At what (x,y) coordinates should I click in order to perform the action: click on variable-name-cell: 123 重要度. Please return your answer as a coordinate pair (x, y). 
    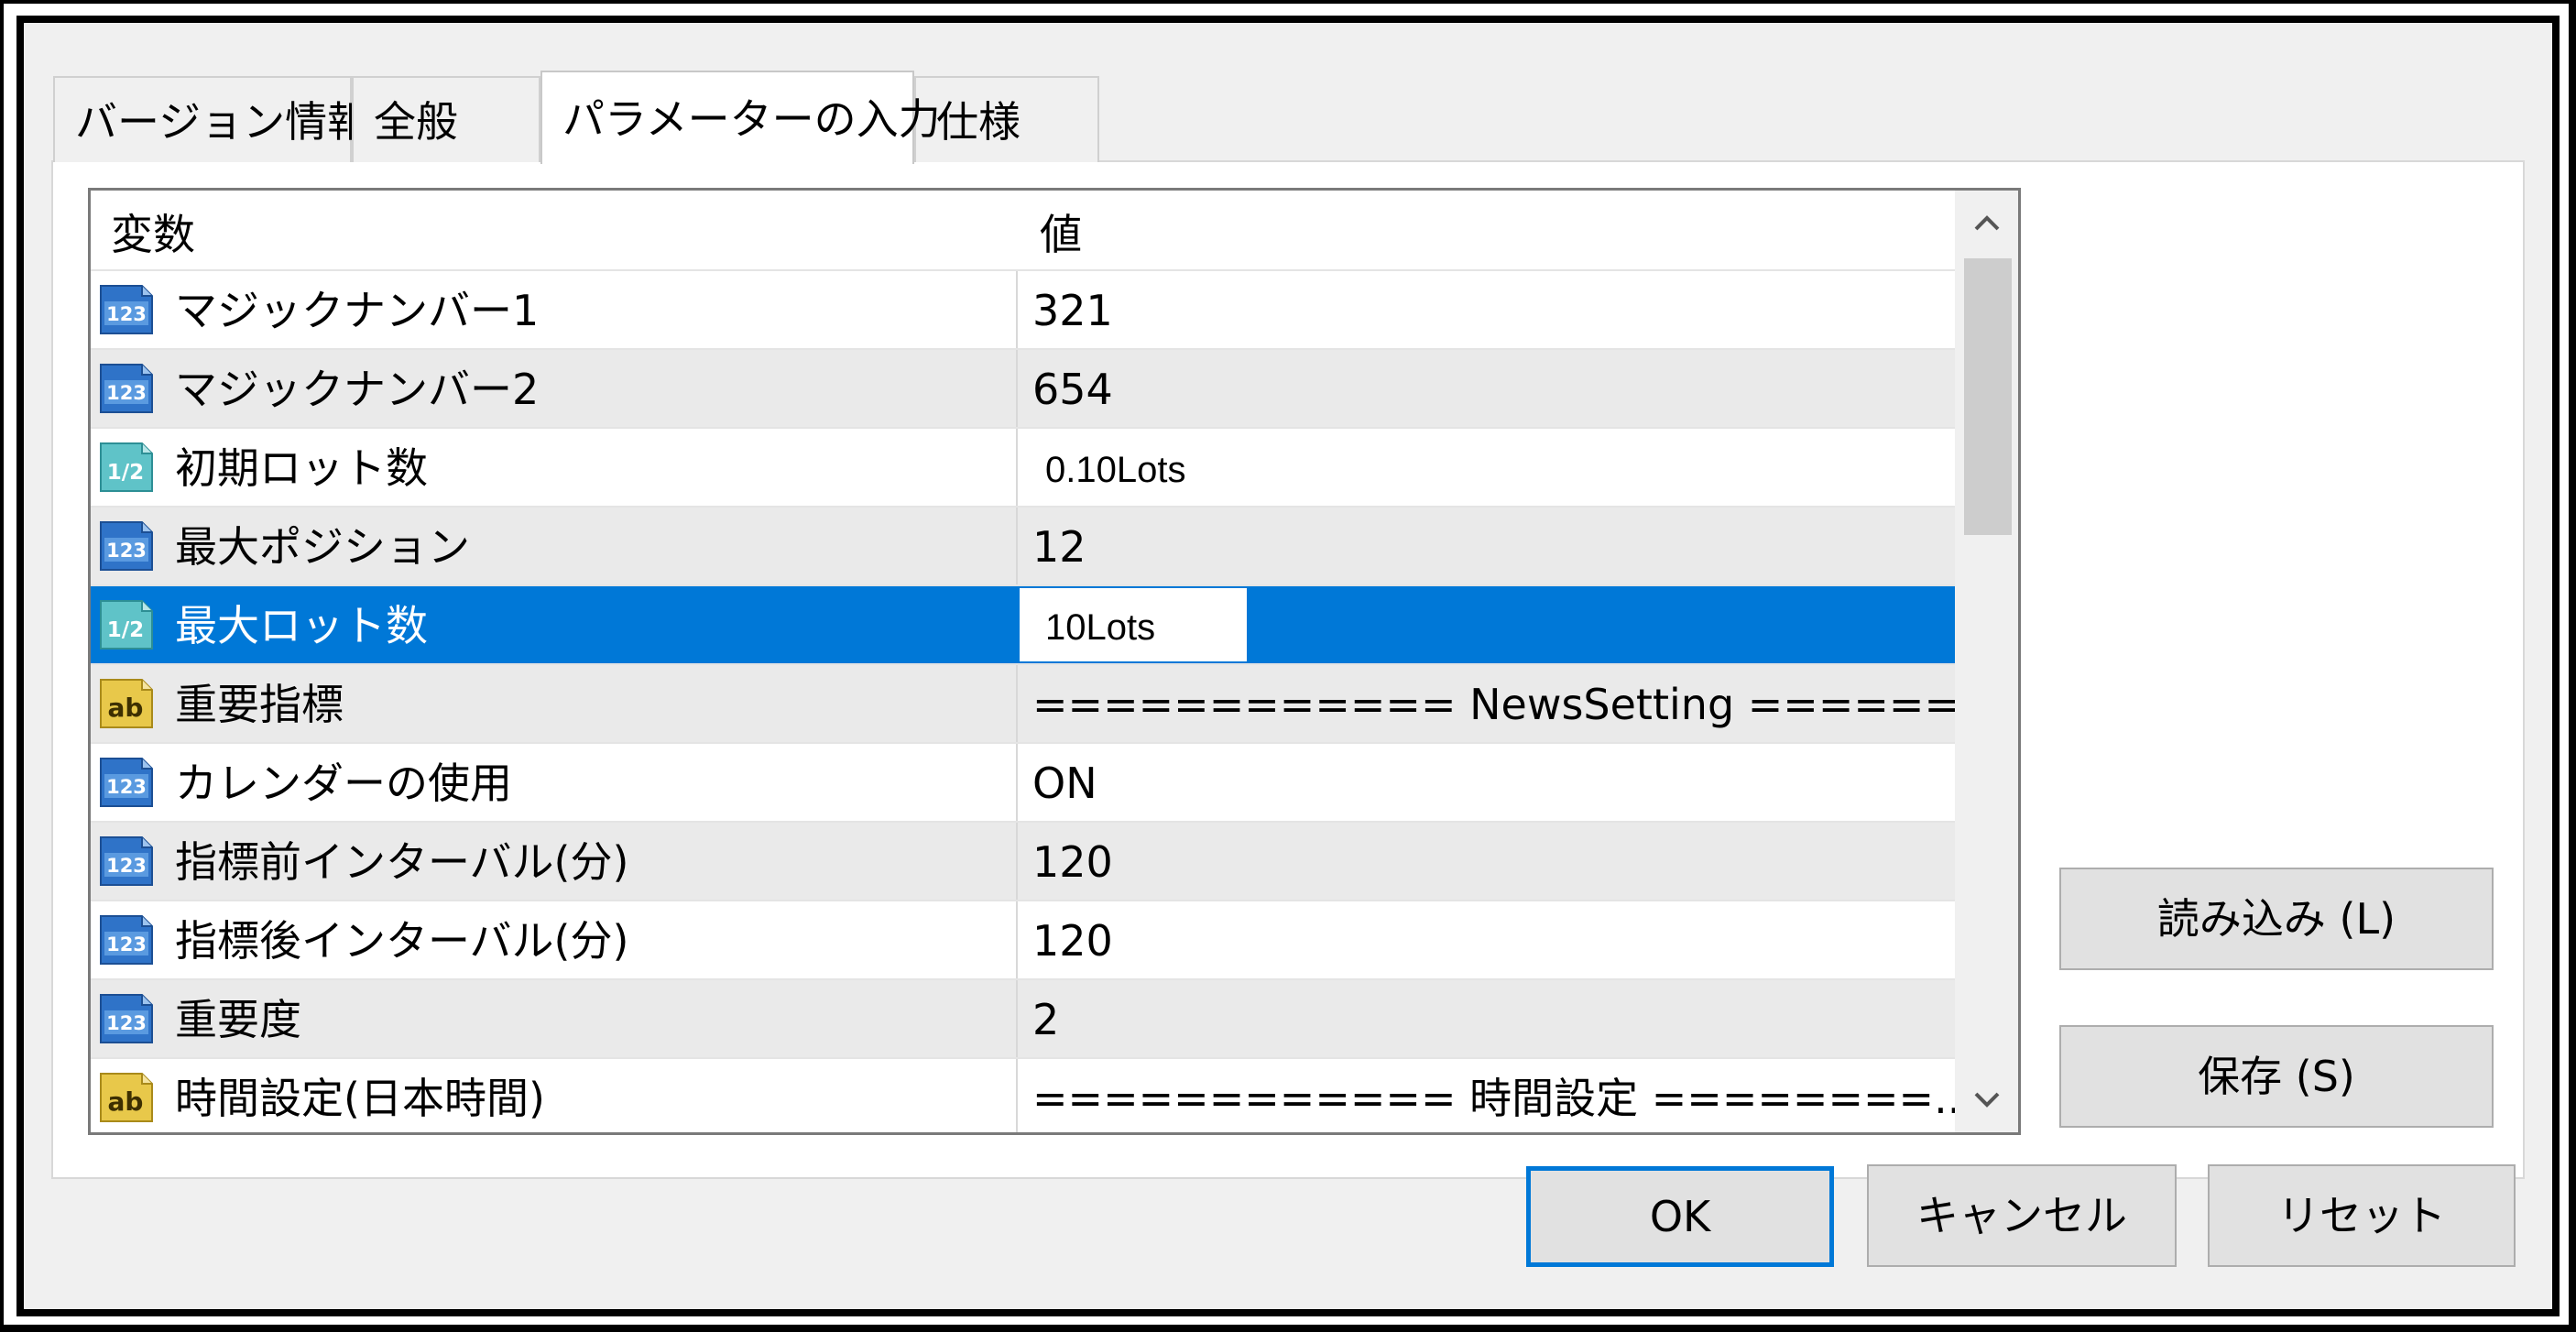
    Looking at the image, I should click on (555, 1019).